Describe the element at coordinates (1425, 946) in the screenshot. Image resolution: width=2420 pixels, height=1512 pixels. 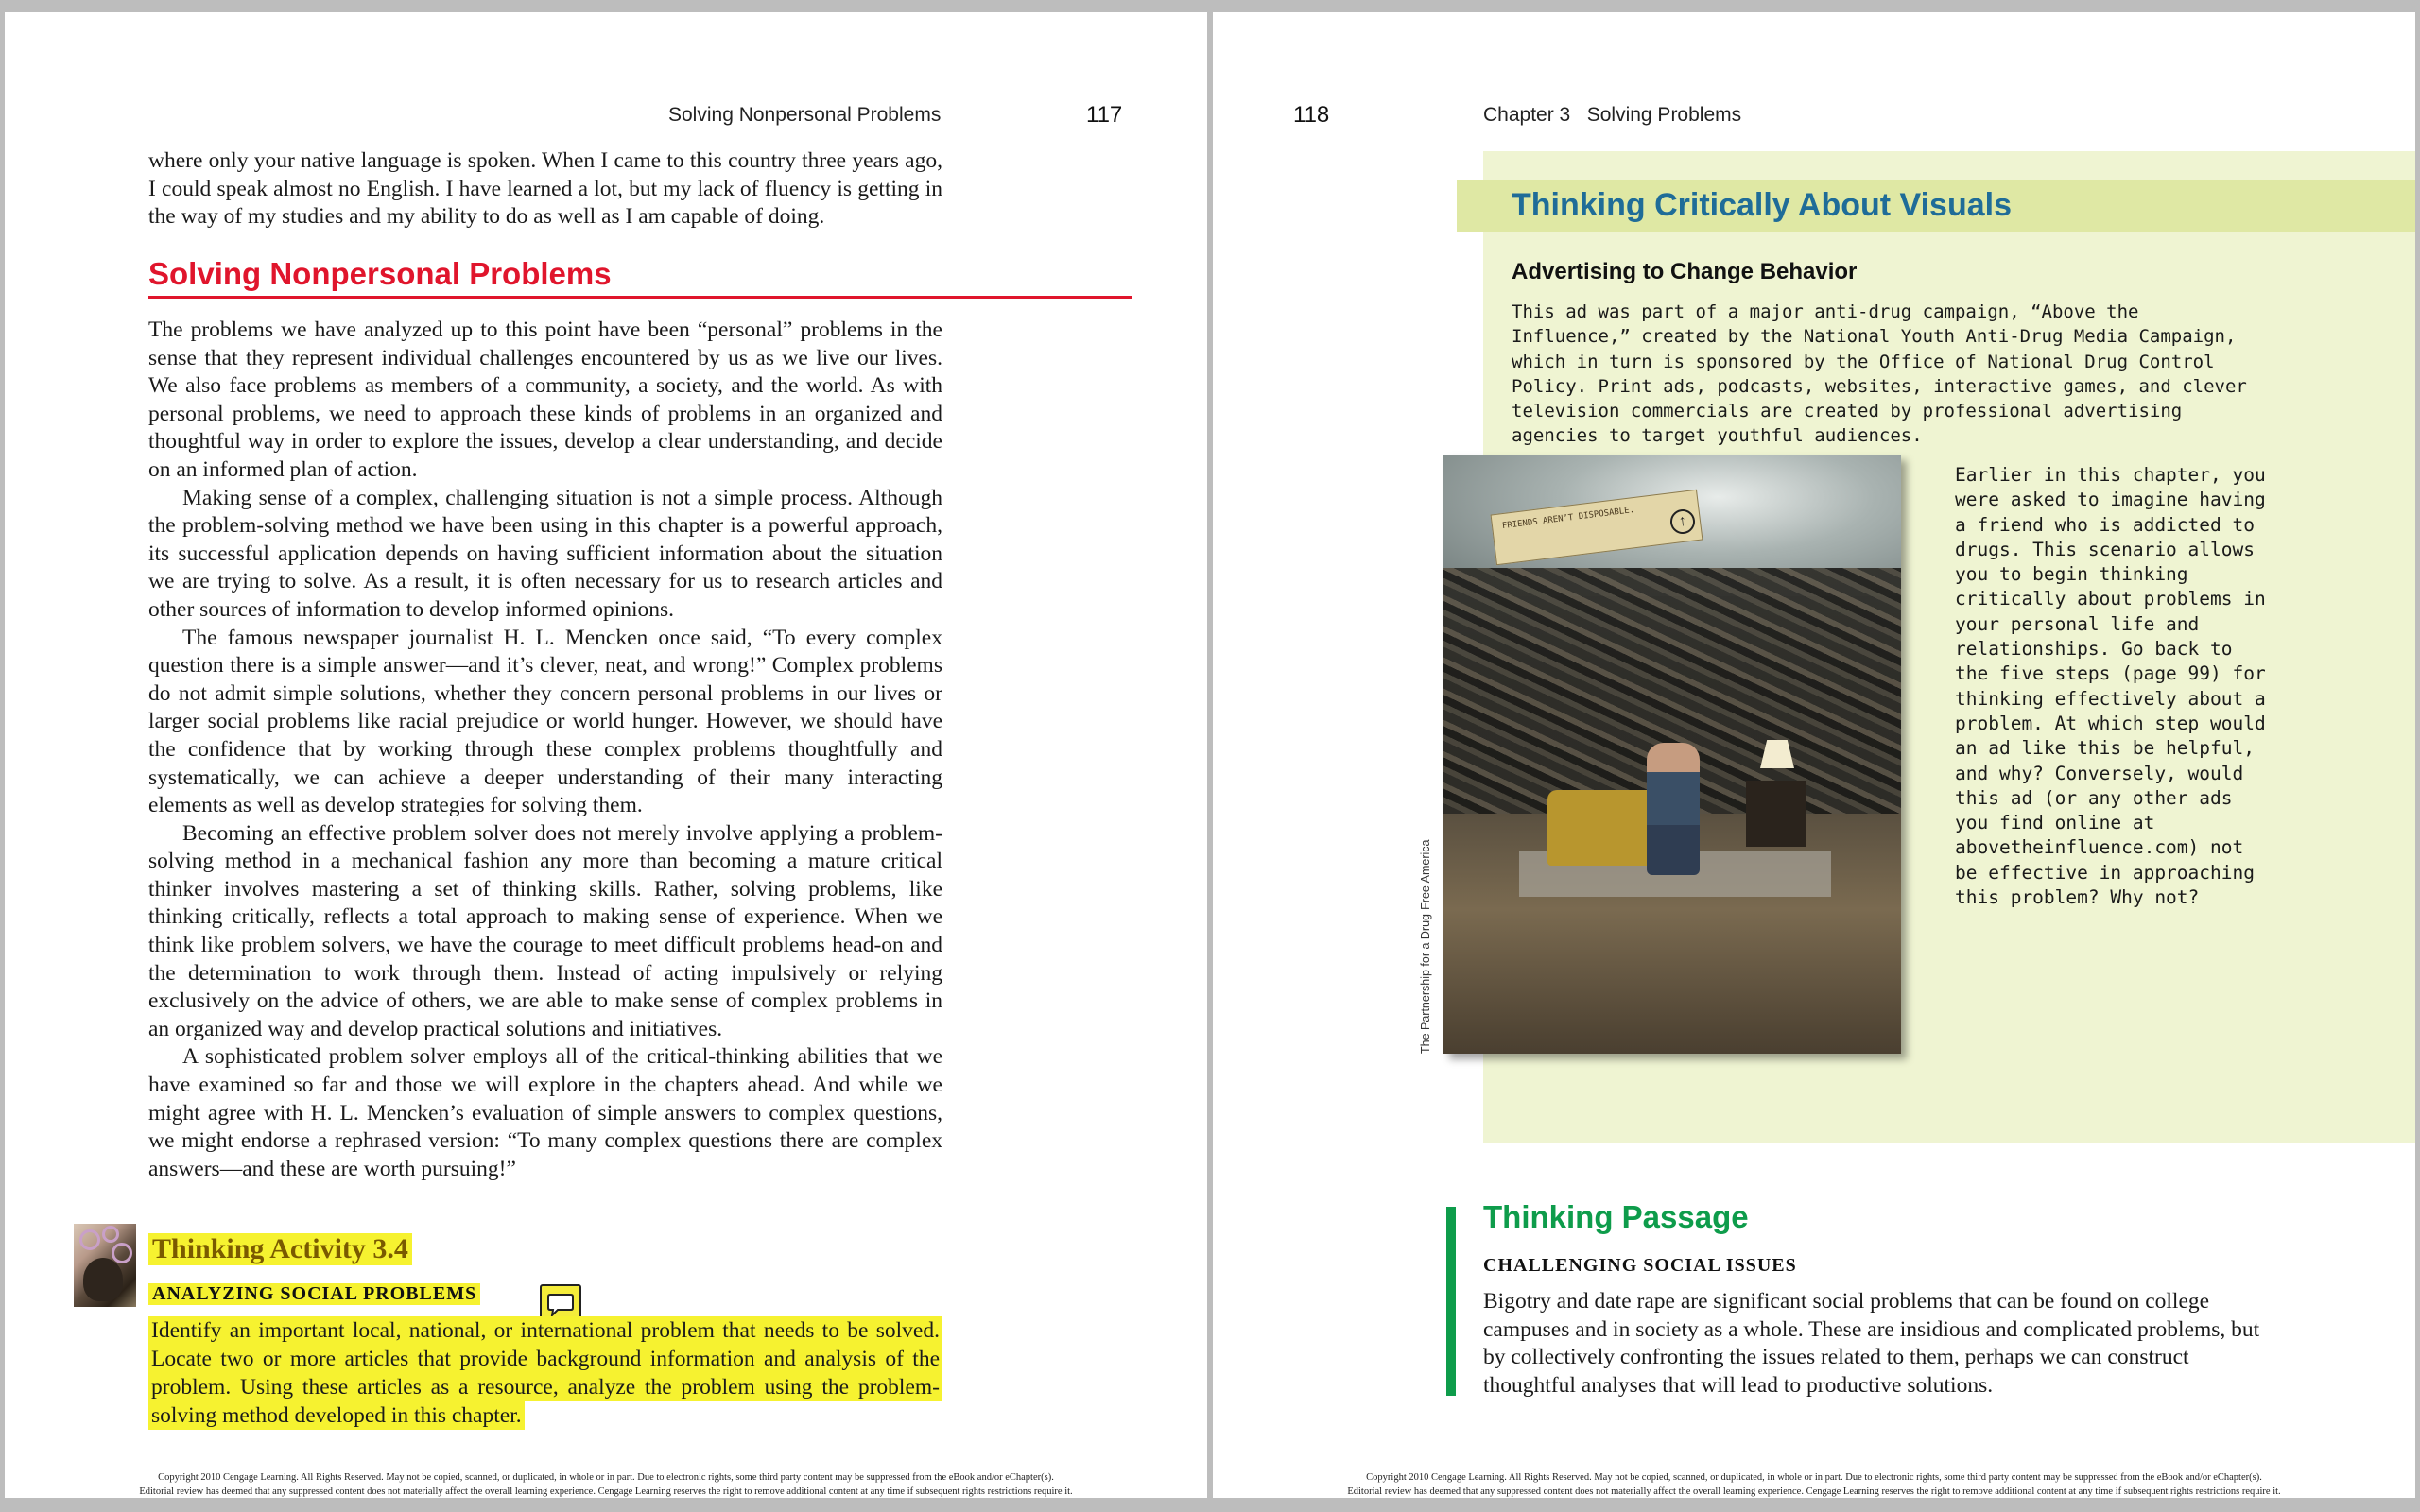
I see `photo-credit: The Partnership for a Drug-Free America` at that location.